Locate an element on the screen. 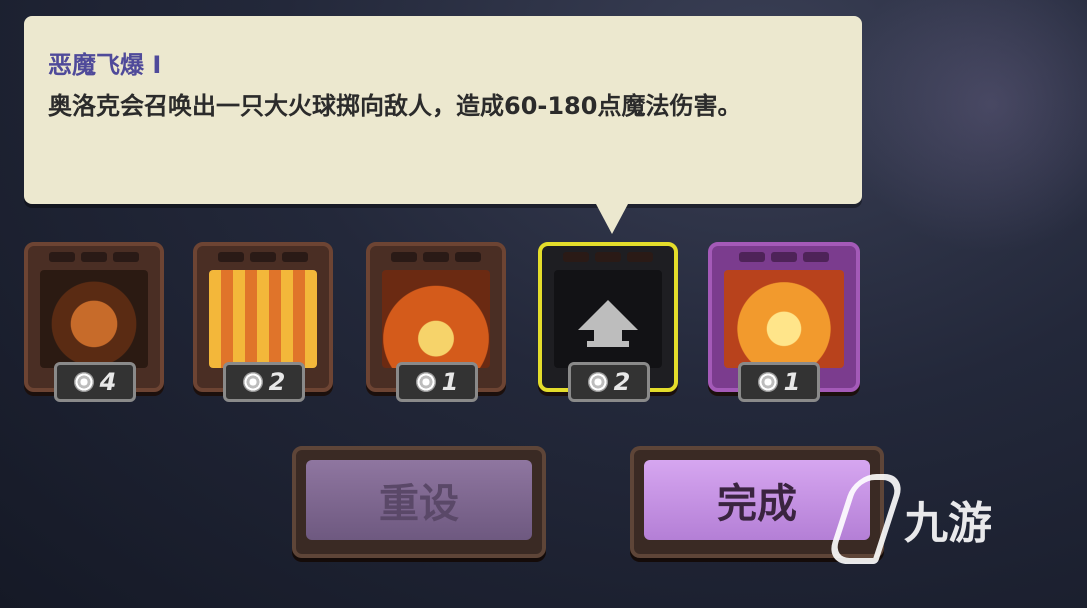  skill-card-demon: 4 is located at coordinates (94, 322).